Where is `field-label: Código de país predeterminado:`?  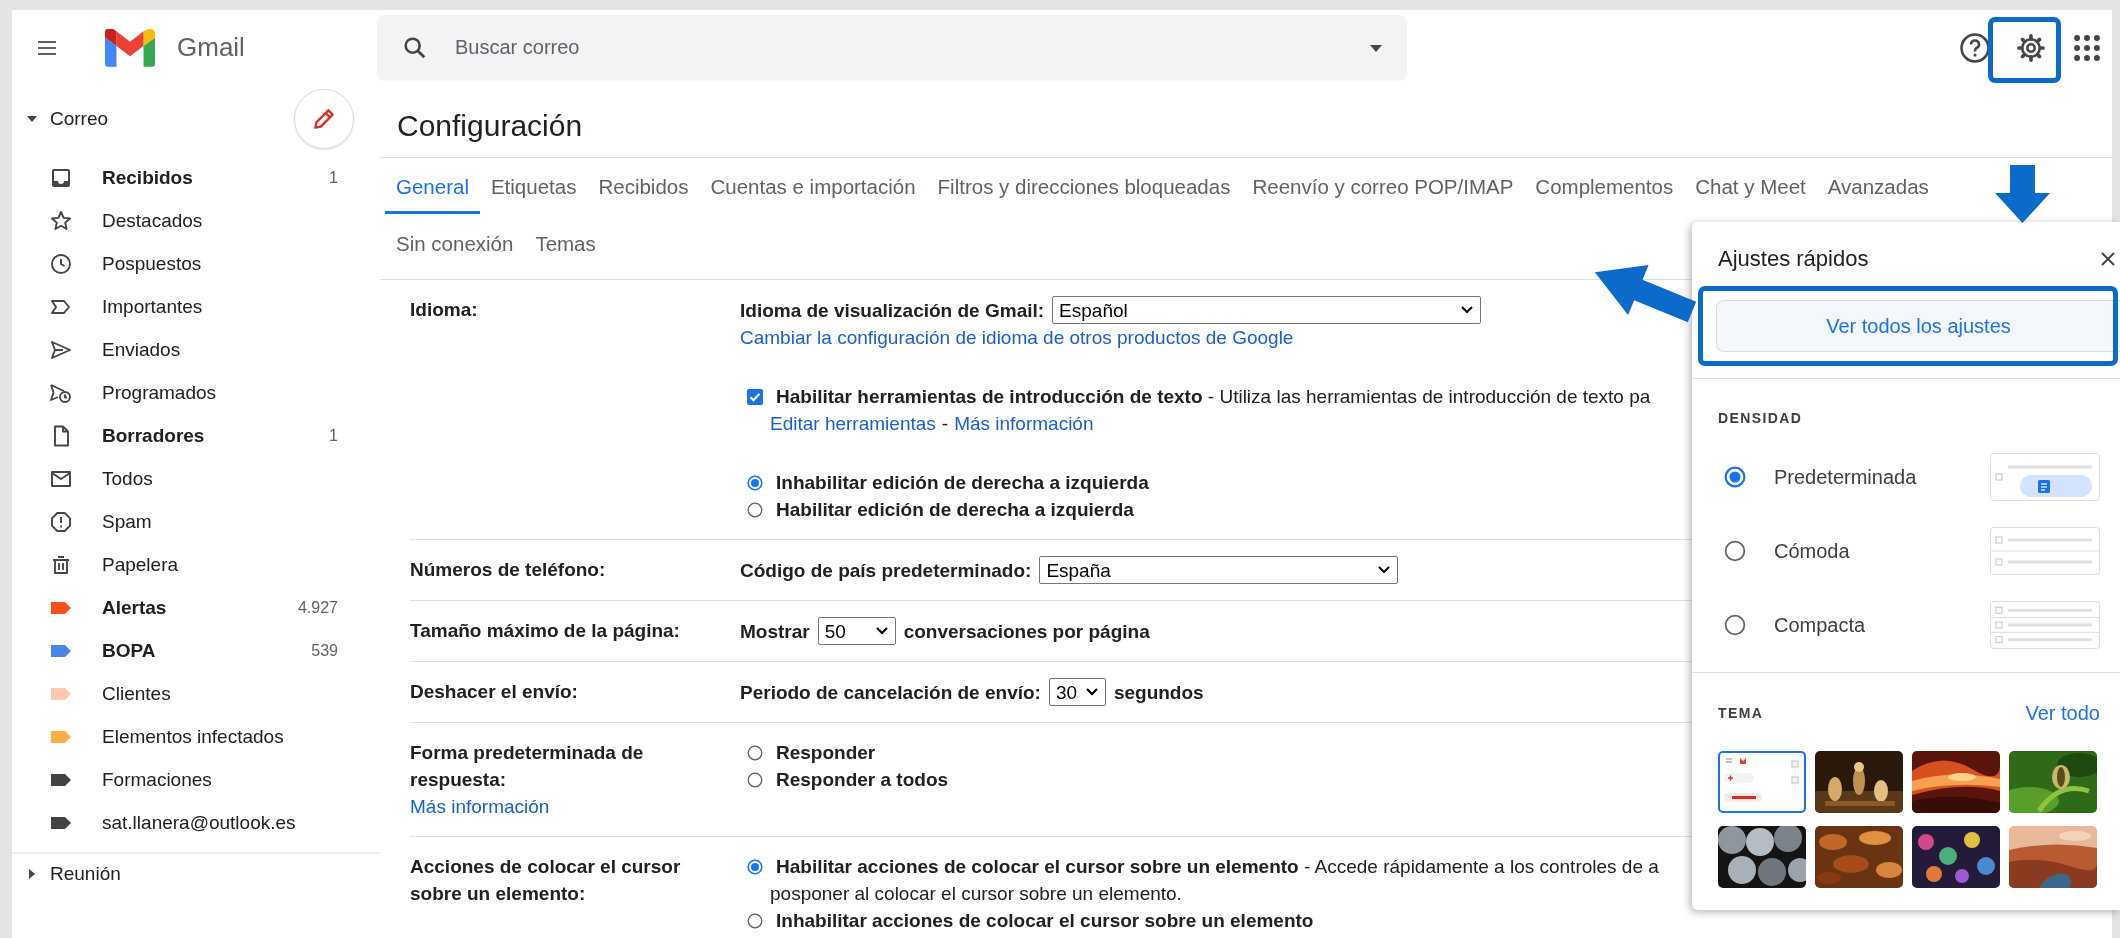
field-label: Código de país predeterminado: is located at coordinates (886, 570).